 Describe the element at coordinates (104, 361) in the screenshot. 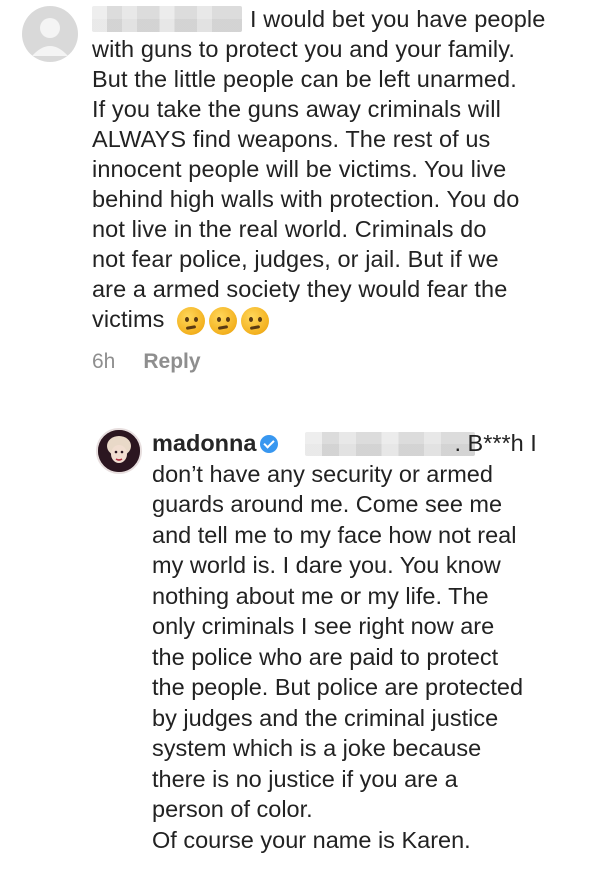

I see `comment-timestamp: 6h` at that location.